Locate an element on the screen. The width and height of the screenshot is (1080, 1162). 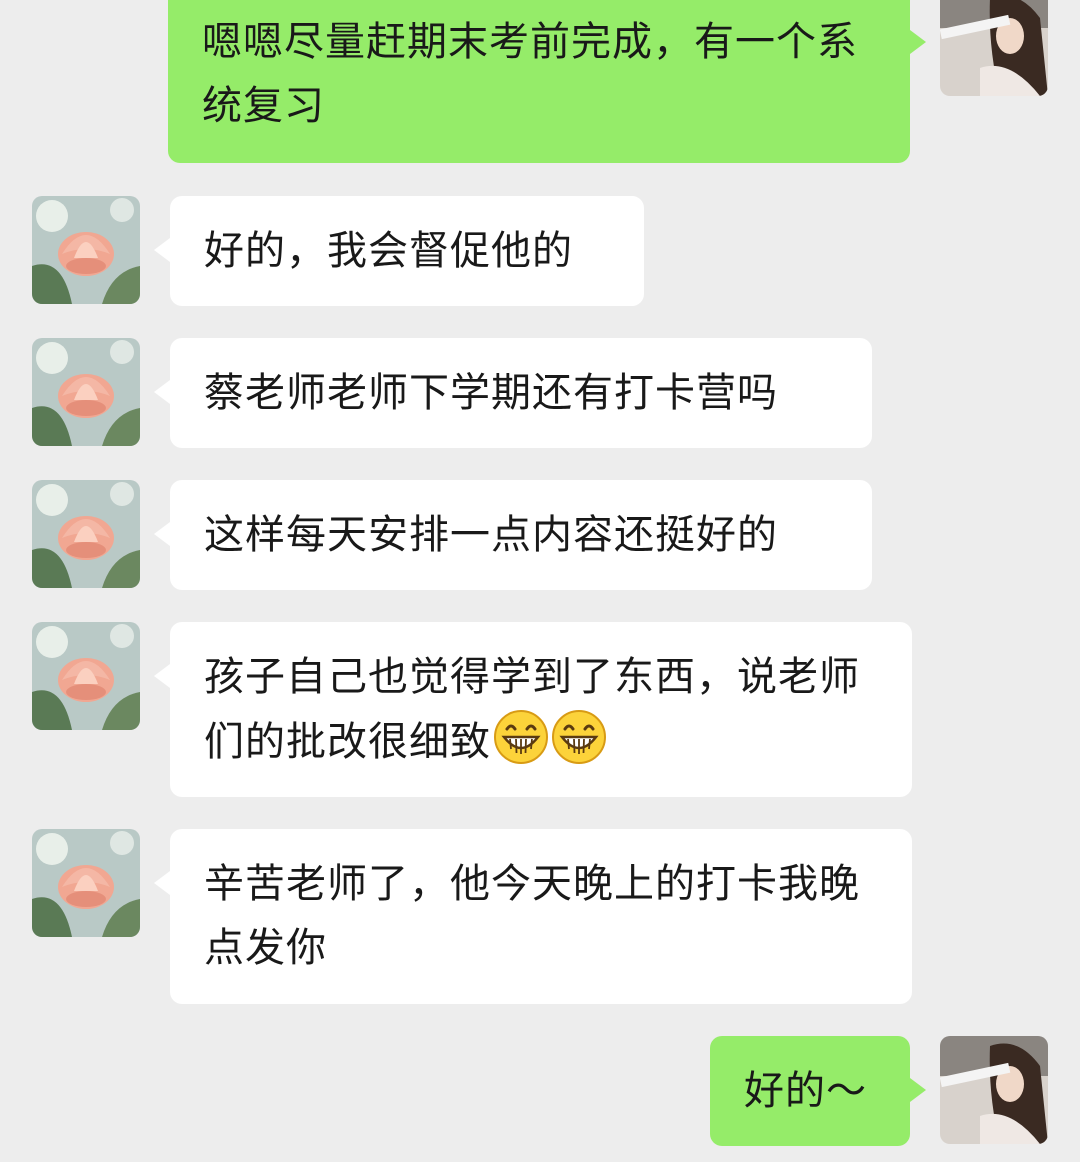
message-bubble-other: 好的，我会督促他的 is located at coordinates (399, 251).